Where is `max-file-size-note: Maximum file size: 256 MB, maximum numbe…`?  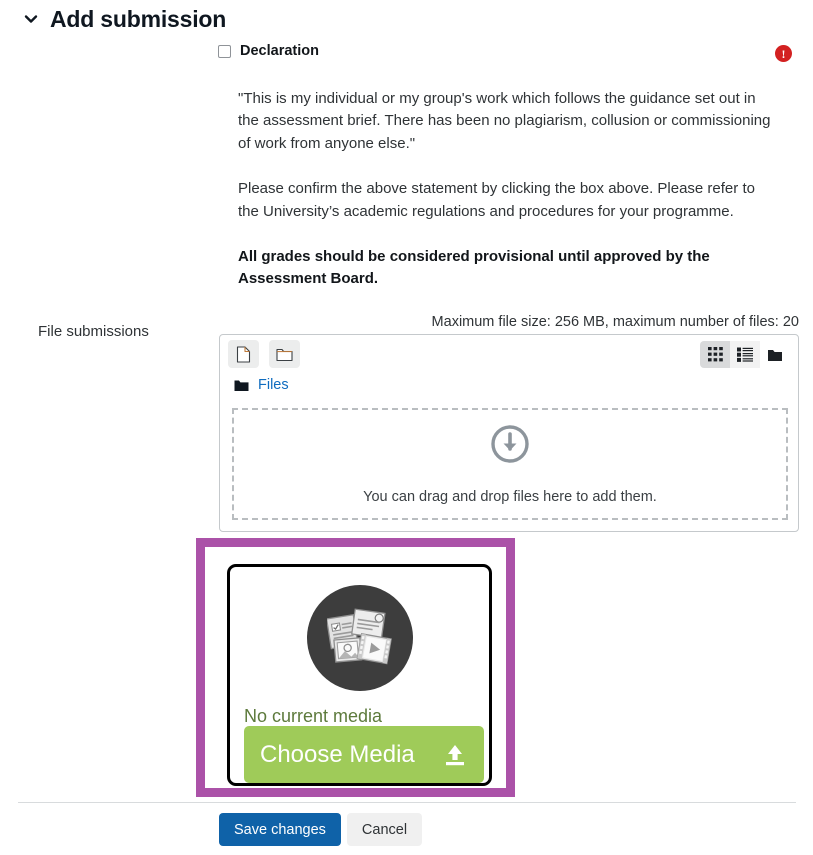
max-file-size-note: Maximum file size: 256 MB, maximum numbe… is located at coordinates (615, 322).